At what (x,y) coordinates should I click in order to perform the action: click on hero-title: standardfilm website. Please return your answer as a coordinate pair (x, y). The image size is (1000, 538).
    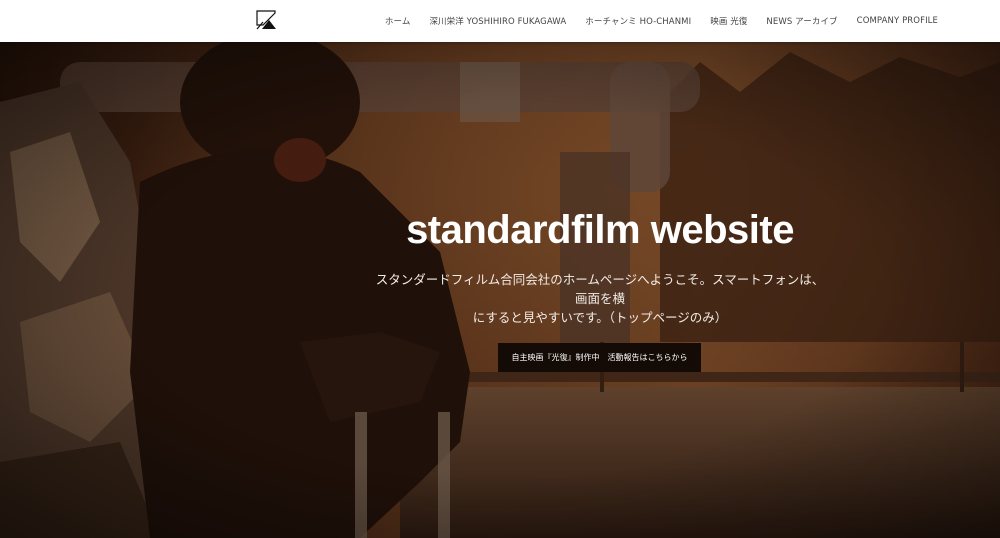
    Looking at the image, I should click on (600, 230).